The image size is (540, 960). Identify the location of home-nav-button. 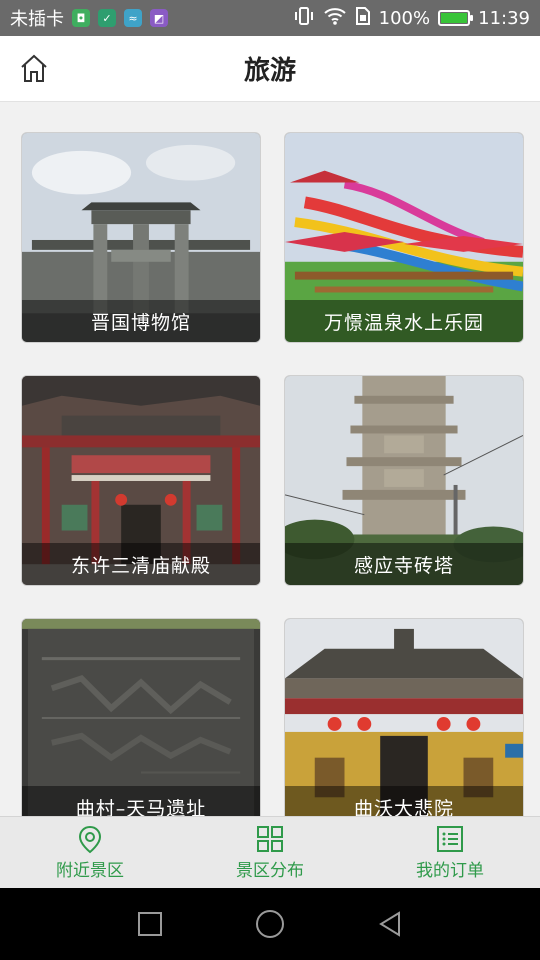
(270, 924).